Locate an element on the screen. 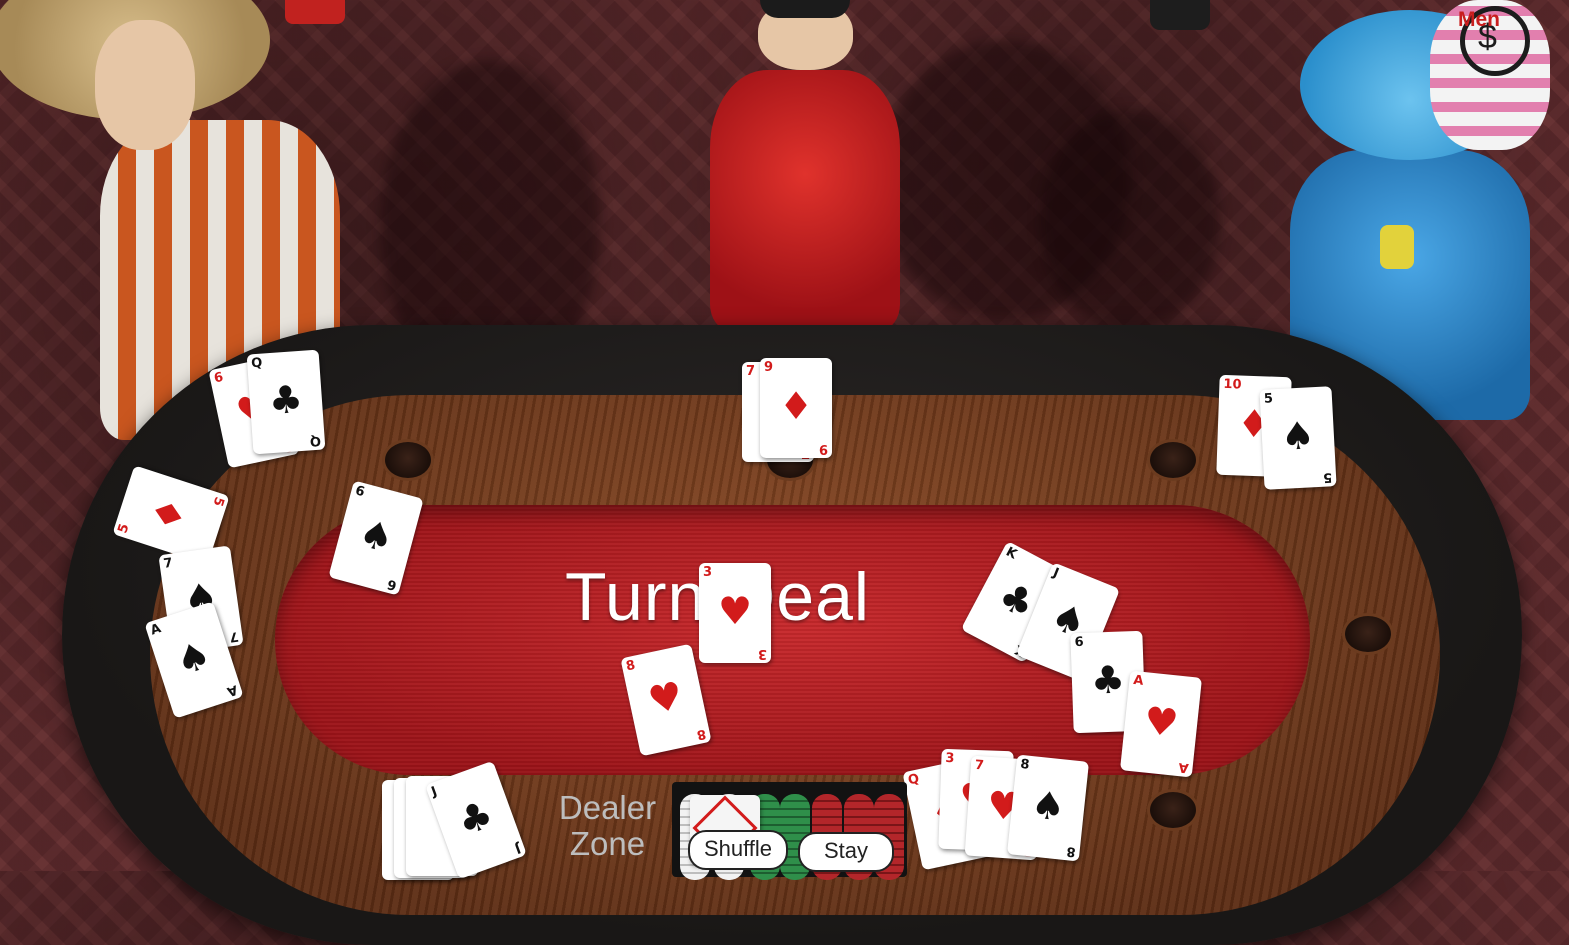 The height and width of the screenshot is (945, 1569). dealer-zone-line: Zone is located at coordinates (607, 843).